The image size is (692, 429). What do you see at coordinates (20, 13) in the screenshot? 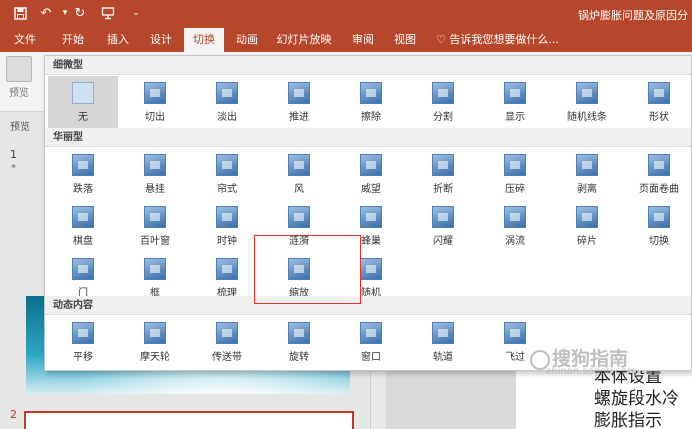
I see `save-icon` at bounding box center [20, 13].